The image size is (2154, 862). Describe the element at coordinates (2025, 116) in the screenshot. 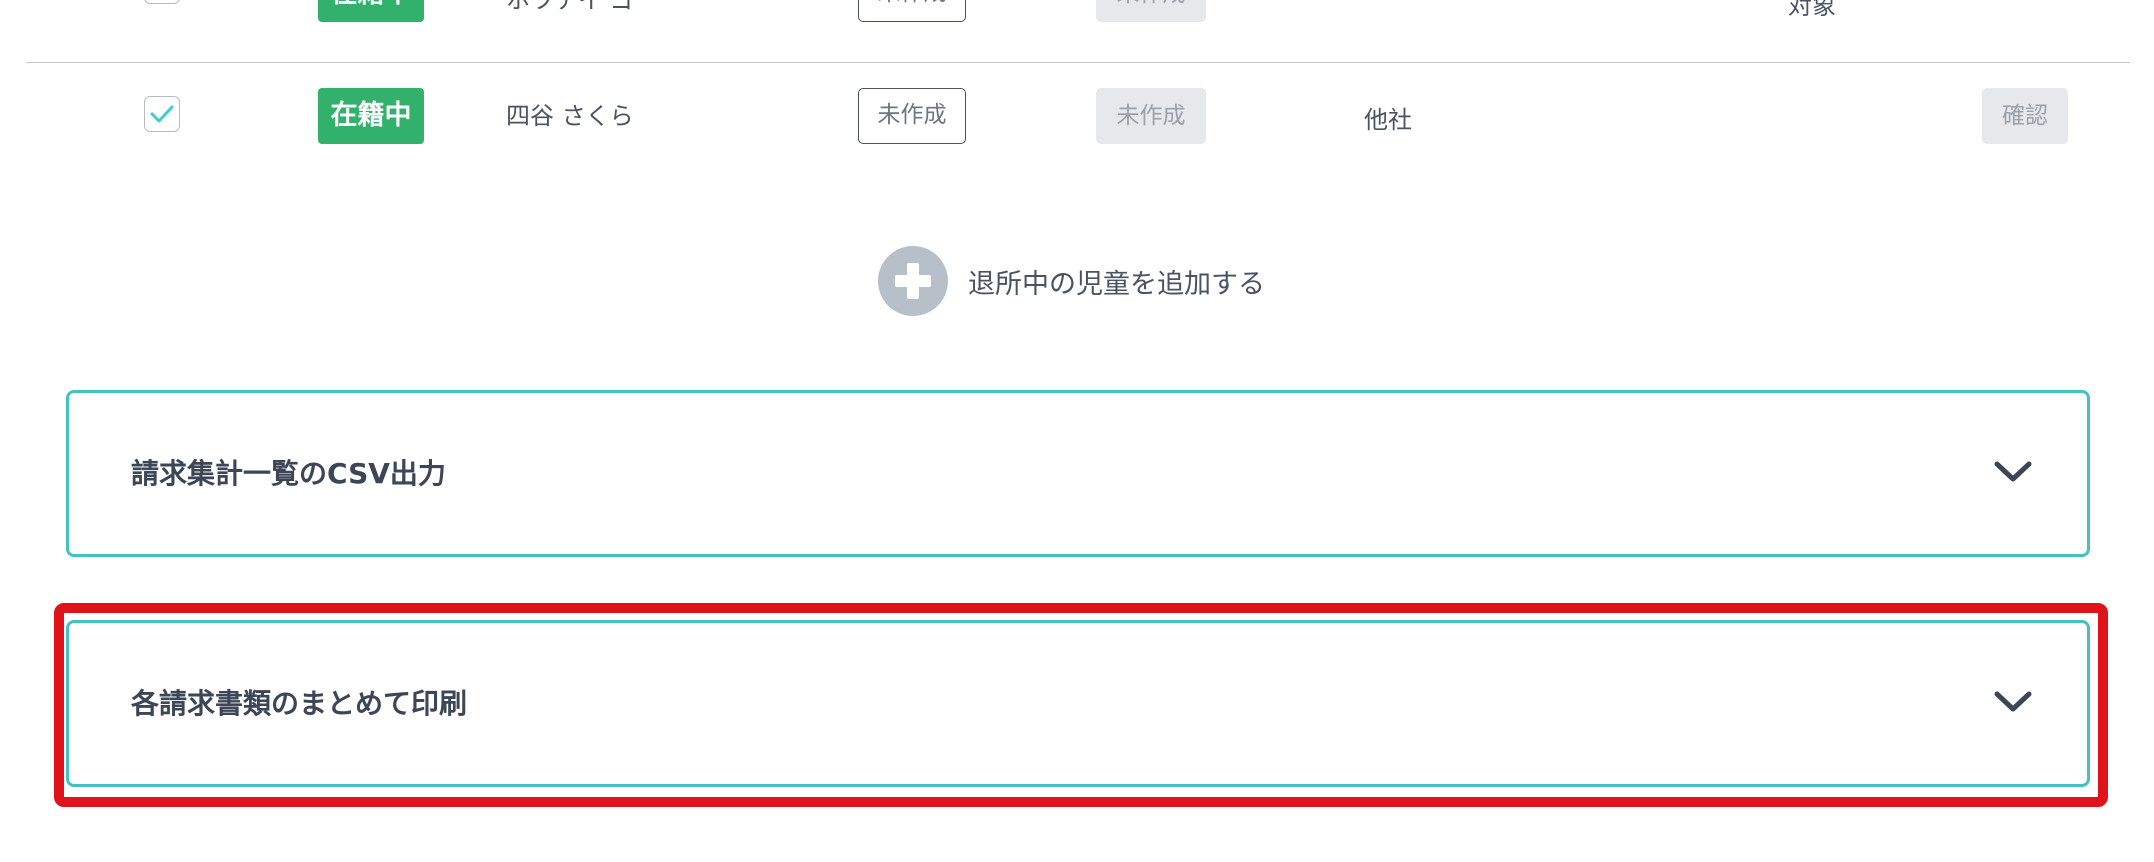

I see `confirm-button: 確認` at that location.